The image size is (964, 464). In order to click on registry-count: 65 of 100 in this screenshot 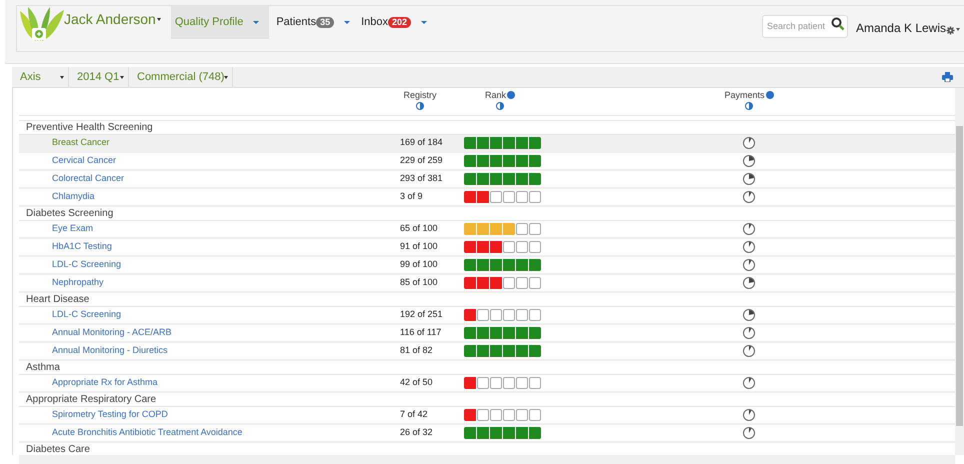, I will do `click(419, 229)`.